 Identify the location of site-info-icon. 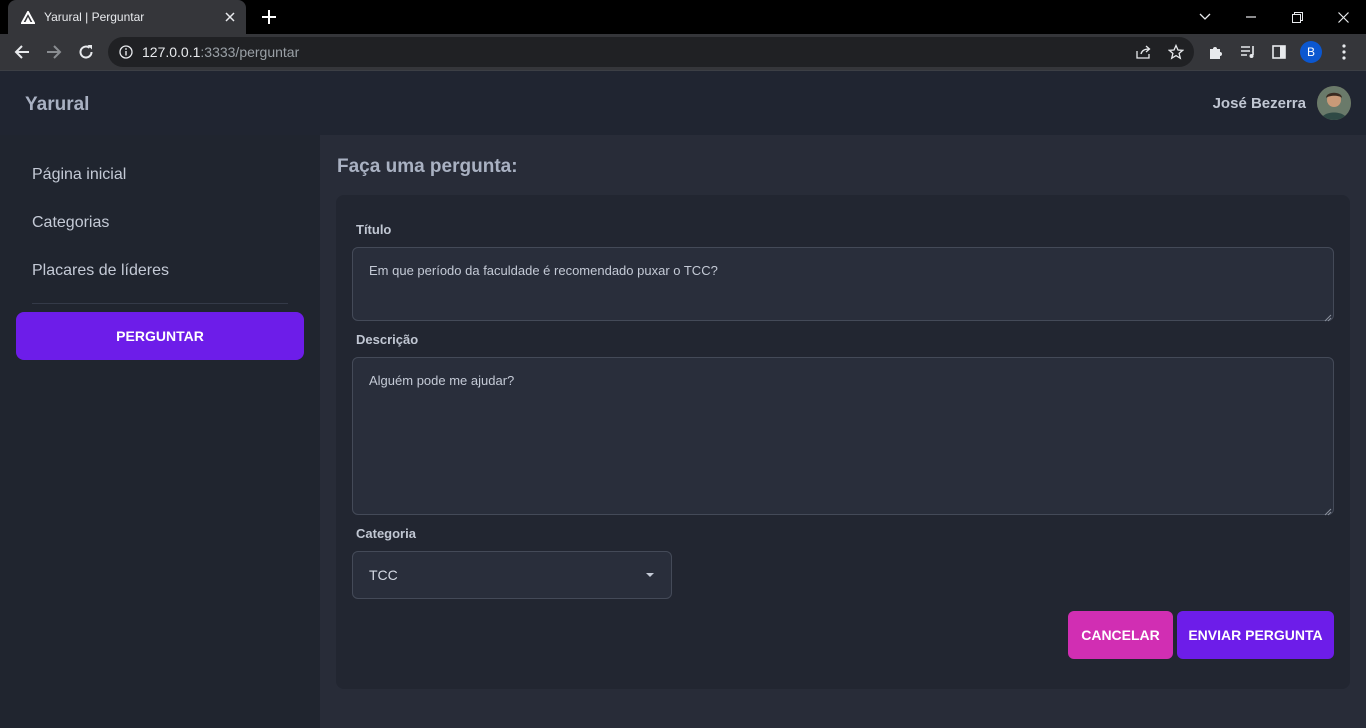
(126, 52).